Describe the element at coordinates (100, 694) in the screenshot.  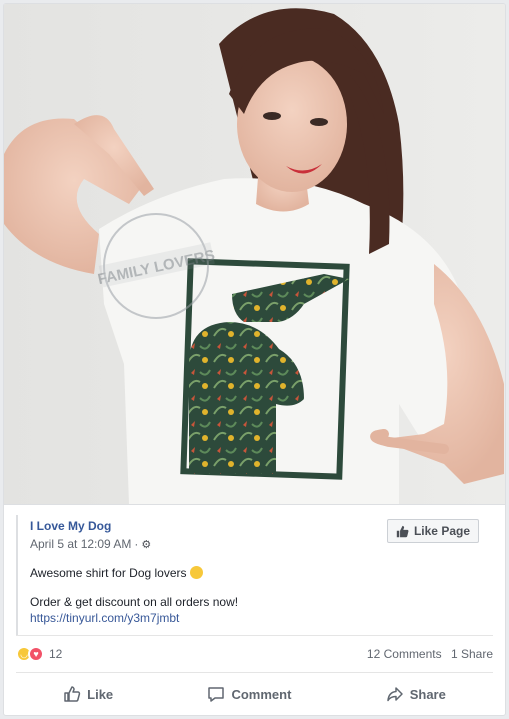
I see `like-label: Like` at that location.